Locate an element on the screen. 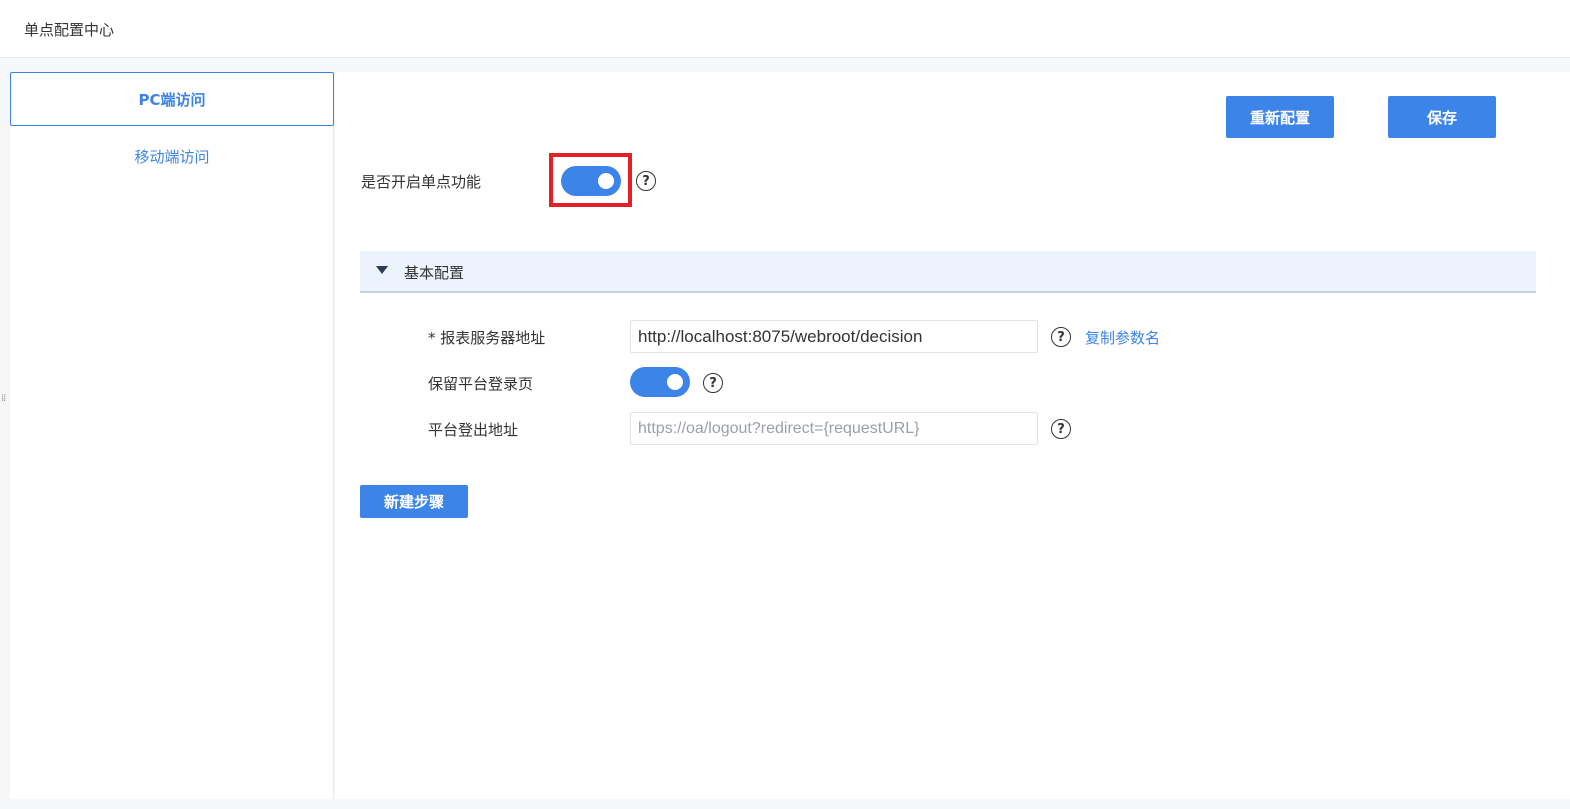  copy-param-name-link: 复制参数名 is located at coordinates (1122, 337).